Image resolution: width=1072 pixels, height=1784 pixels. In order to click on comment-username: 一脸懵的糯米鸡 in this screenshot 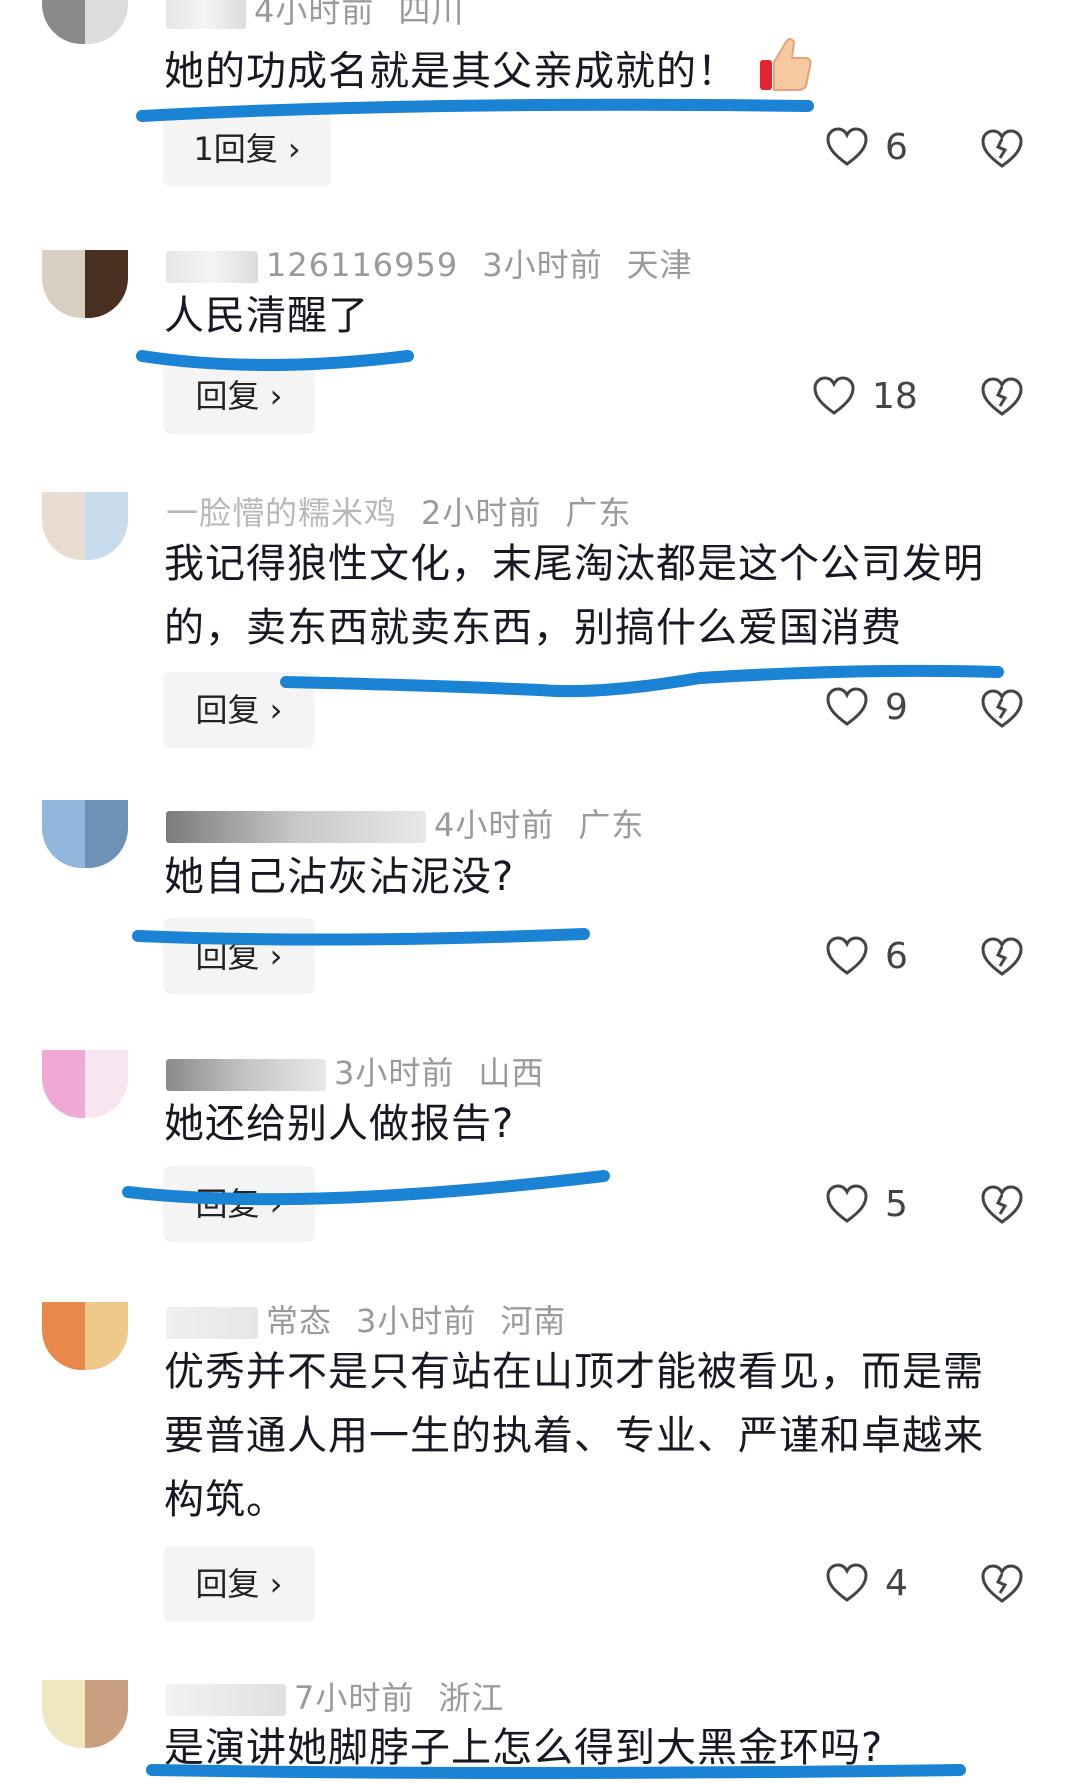, I will do `click(281, 513)`.